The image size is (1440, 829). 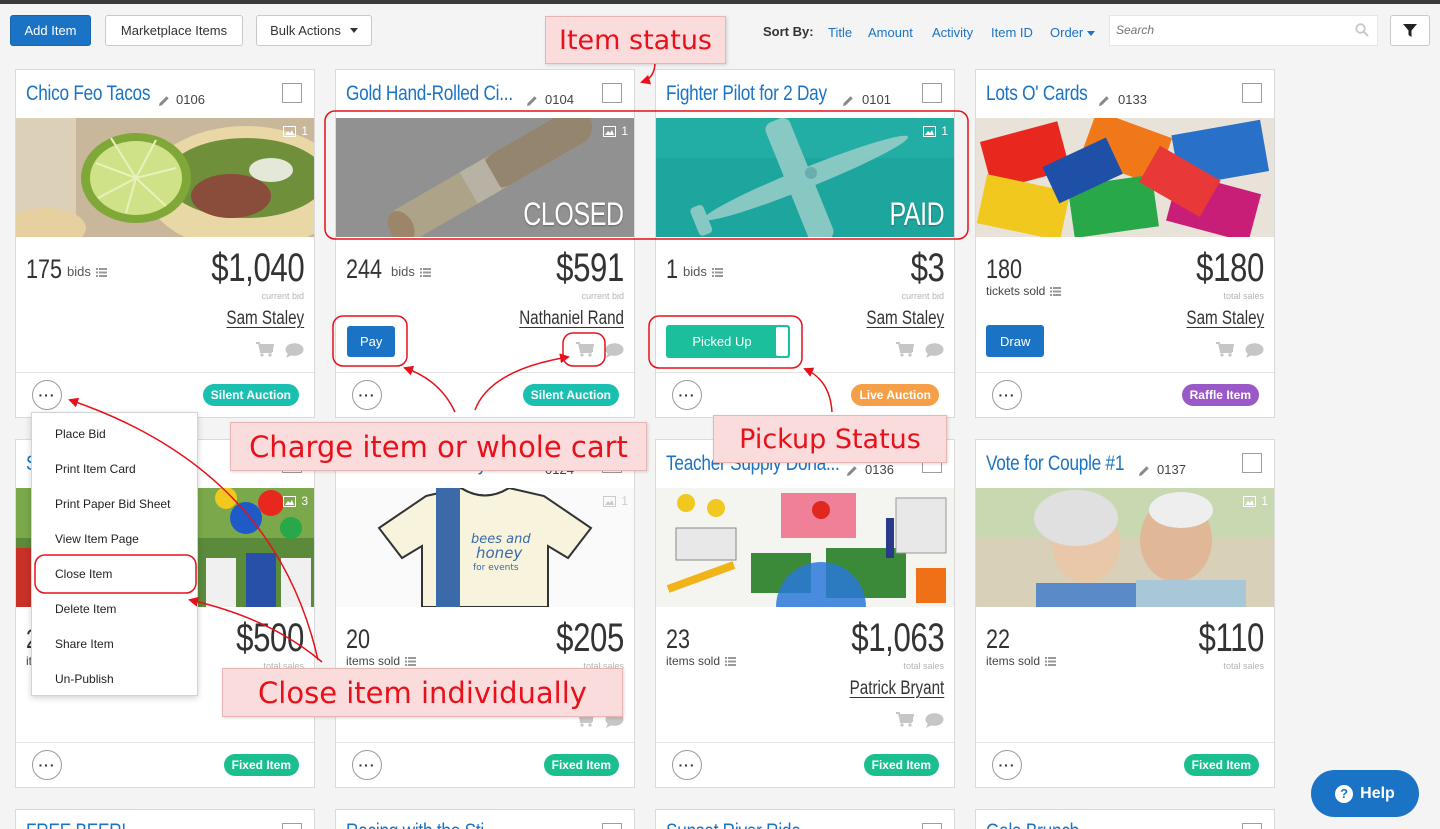 I want to click on question-icon: ?, so click(x=1344, y=793).